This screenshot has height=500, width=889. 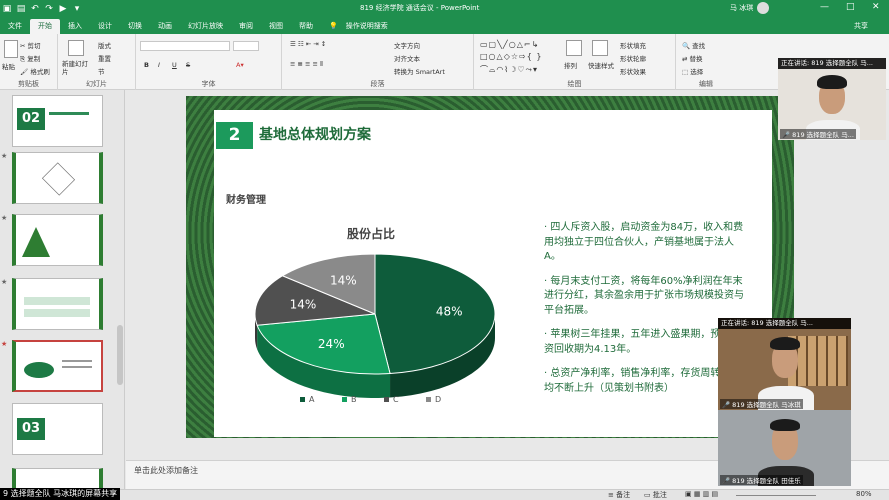 What do you see at coordinates (692, 71) in the screenshot?
I see `select-button: ⬚ 选择` at bounding box center [692, 71].